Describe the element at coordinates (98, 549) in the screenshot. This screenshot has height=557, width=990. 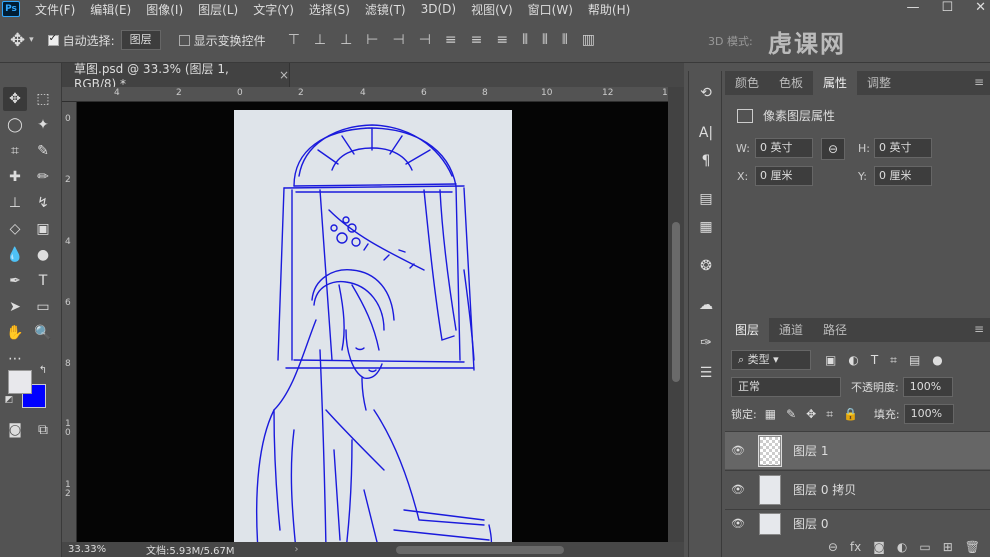
I see `zoom-level: 33.33%` at that location.